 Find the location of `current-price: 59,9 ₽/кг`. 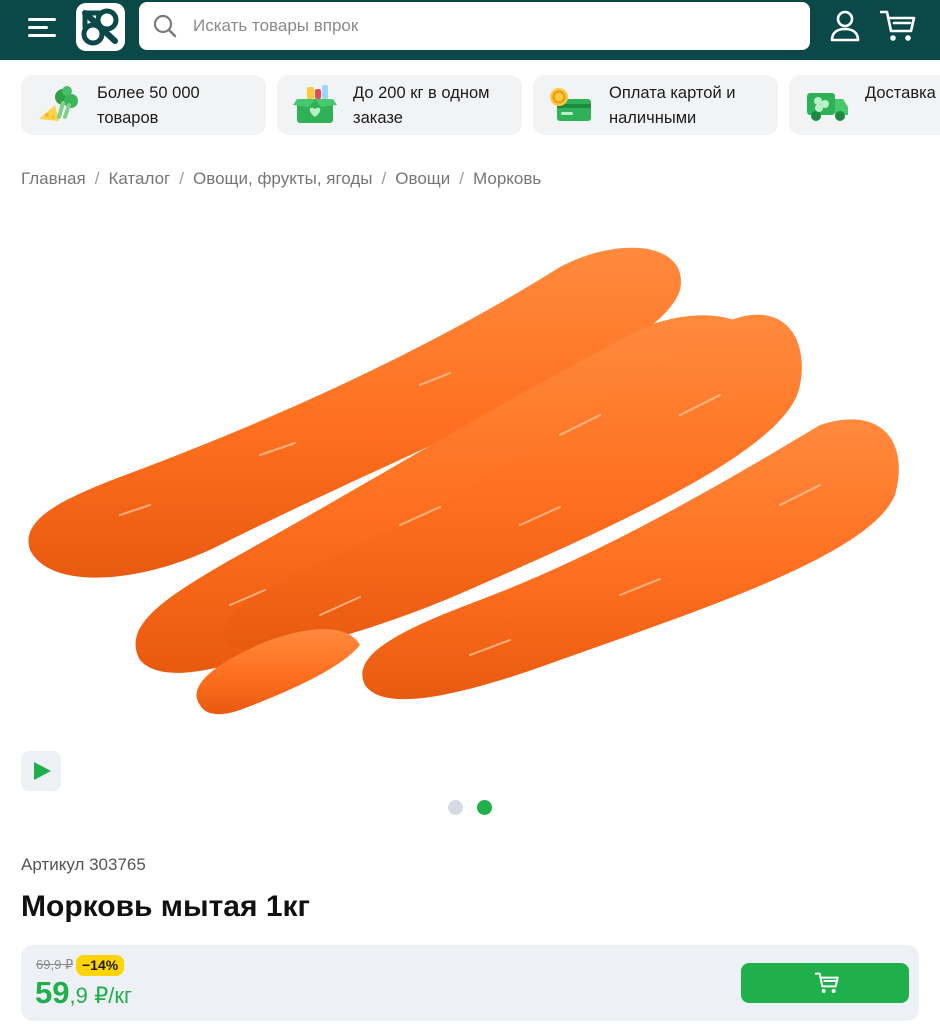

current-price: 59,9 ₽/кг is located at coordinates (83, 993).